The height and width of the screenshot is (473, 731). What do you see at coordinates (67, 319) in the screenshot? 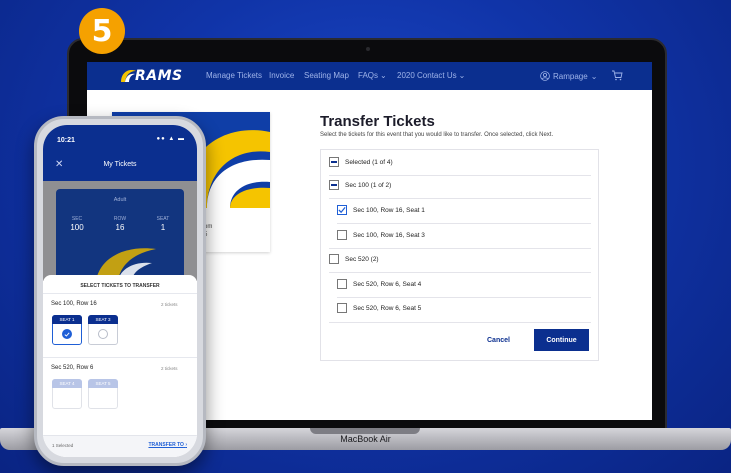
I see `seat-tab-label: SEAT 1` at bounding box center [67, 319].